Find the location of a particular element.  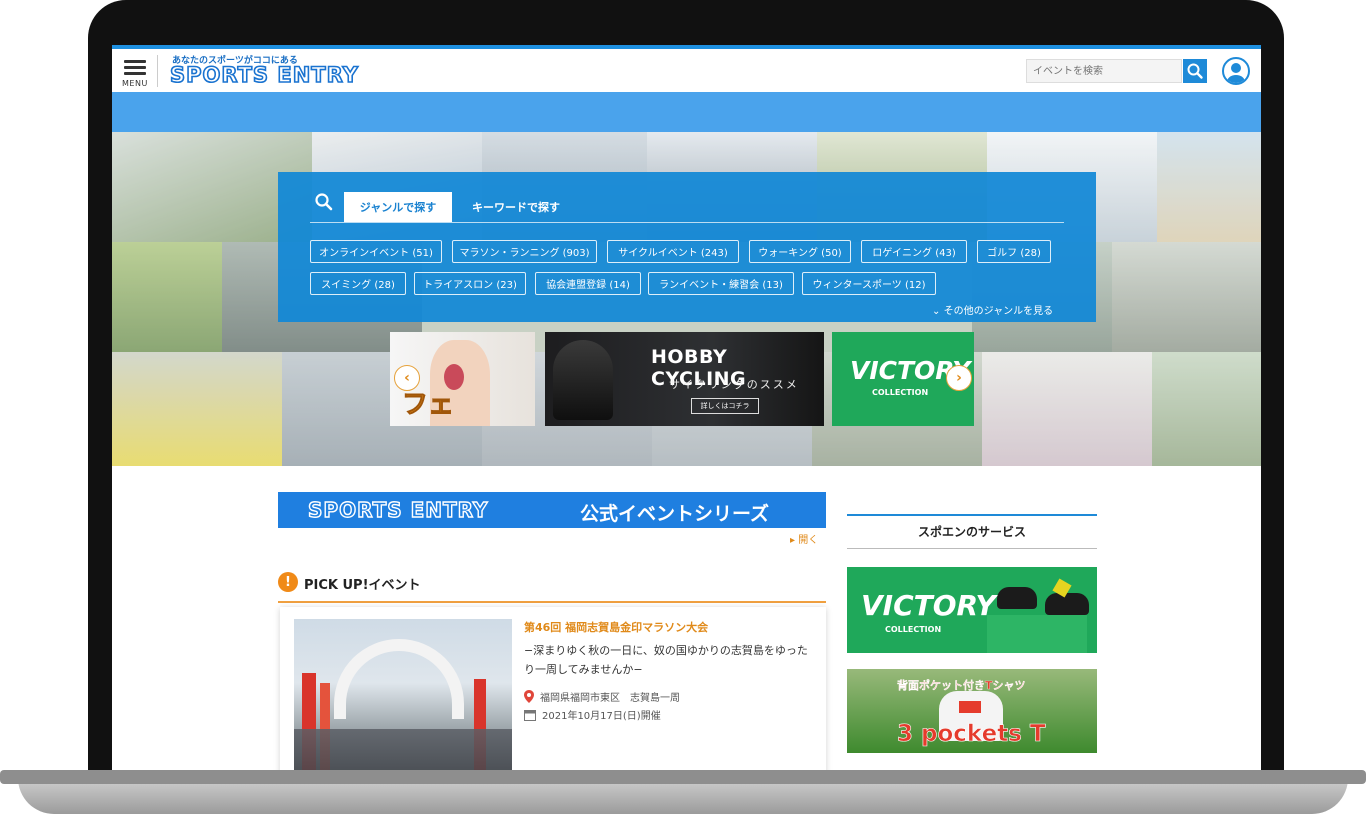

user-icon is located at coordinates (1236, 73).